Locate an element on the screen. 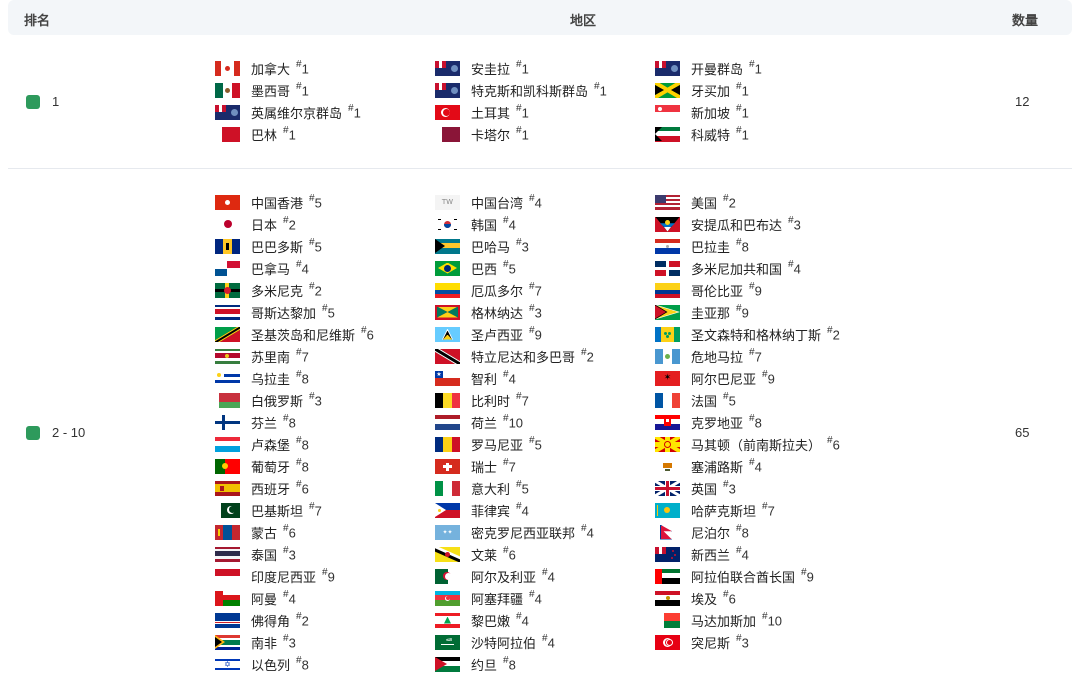 The height and width of the screenshot is (685, 1080). list-item: 巴基斯坦 #7 is located at coordinates (294, 510).